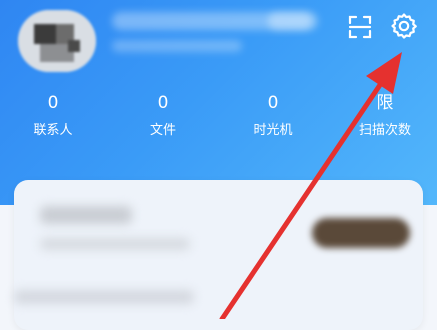 The width and height of the screenshot is (437, 330). What do you see at coordinates (293, 21) in the screenshot?
I see `user-tag-blurred` at bounding box center [293, 21].